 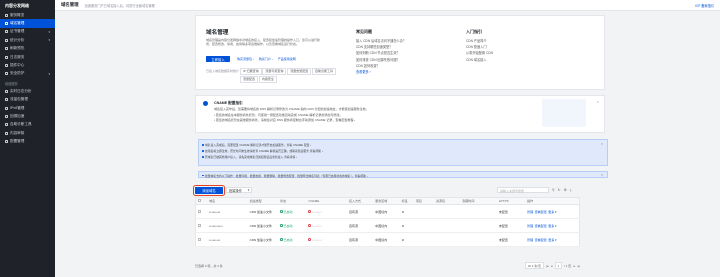 What do you see at coordinates (559, 190) in the screenshot?
I see `refresh-icon: ↻` at bounding box center [559, 190].